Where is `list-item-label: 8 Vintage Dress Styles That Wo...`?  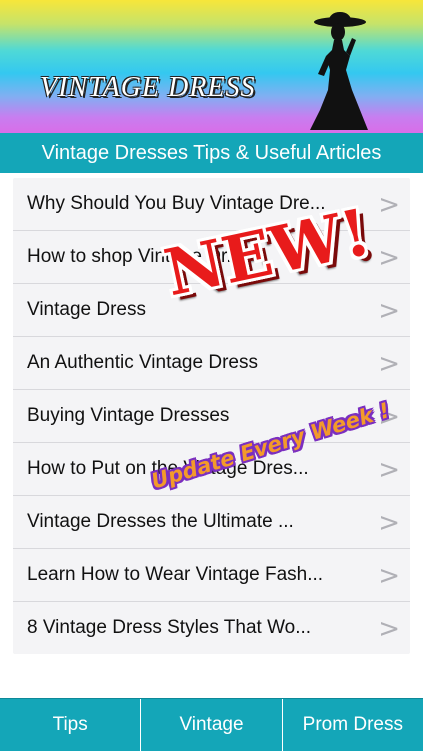
list-item-label: 8 Vintage Dress Styles That Wo... is located at coordinates (169, 627).